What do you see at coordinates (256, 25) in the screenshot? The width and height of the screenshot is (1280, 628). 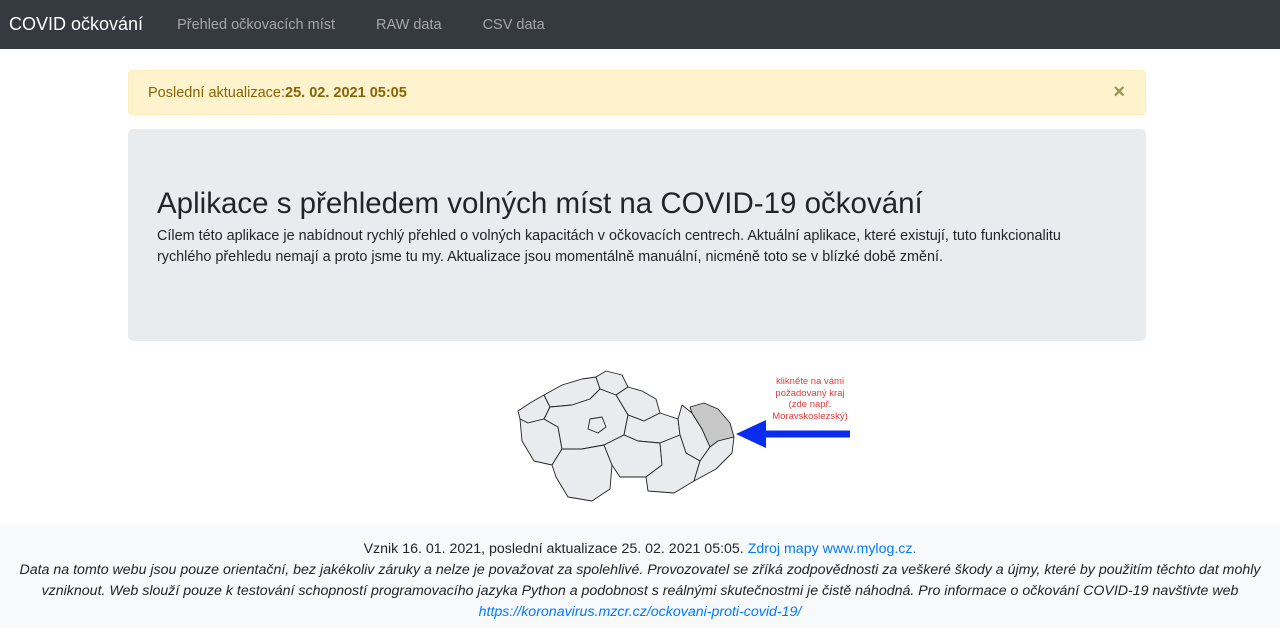 I see `nav-link-overview: Přehled očkovacích míst` at bounding box center [256, 25].